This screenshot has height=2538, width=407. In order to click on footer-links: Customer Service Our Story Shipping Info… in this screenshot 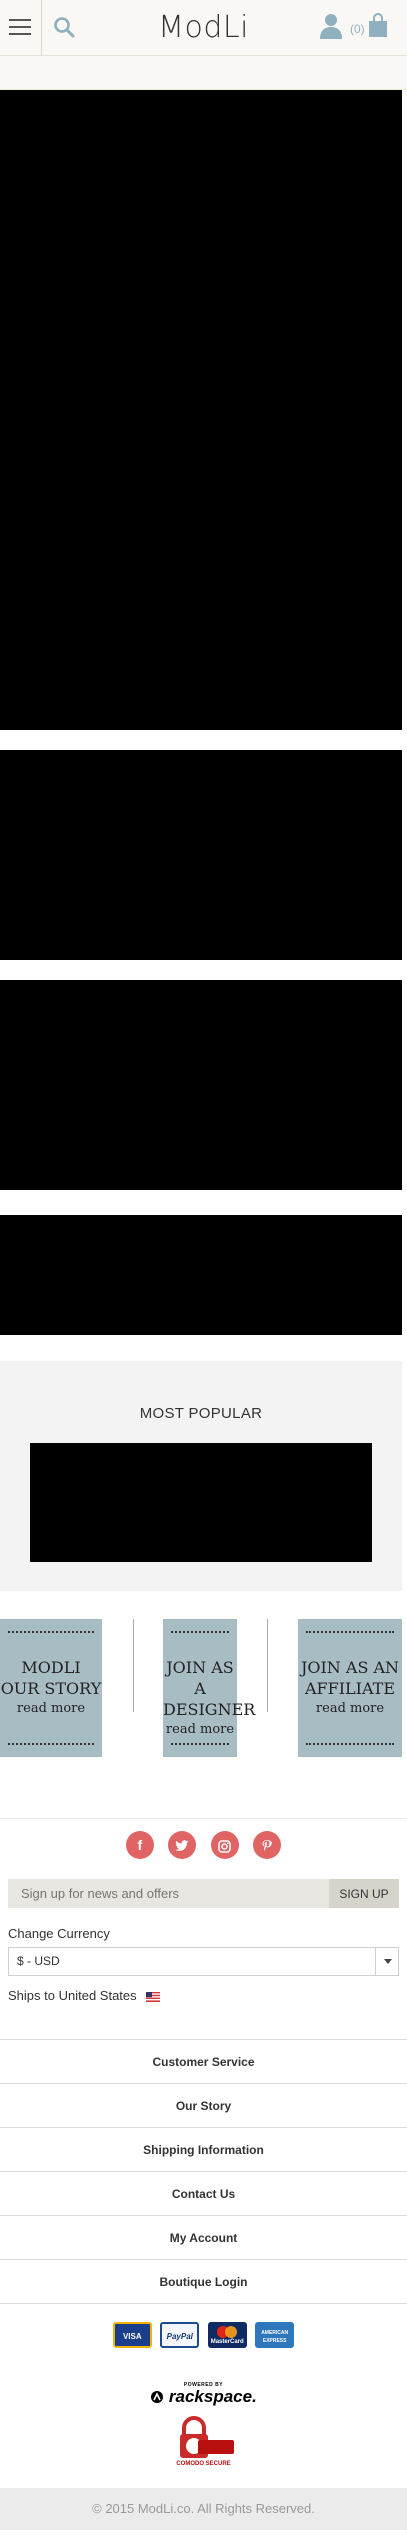, I will do `click(203, 2171)`.